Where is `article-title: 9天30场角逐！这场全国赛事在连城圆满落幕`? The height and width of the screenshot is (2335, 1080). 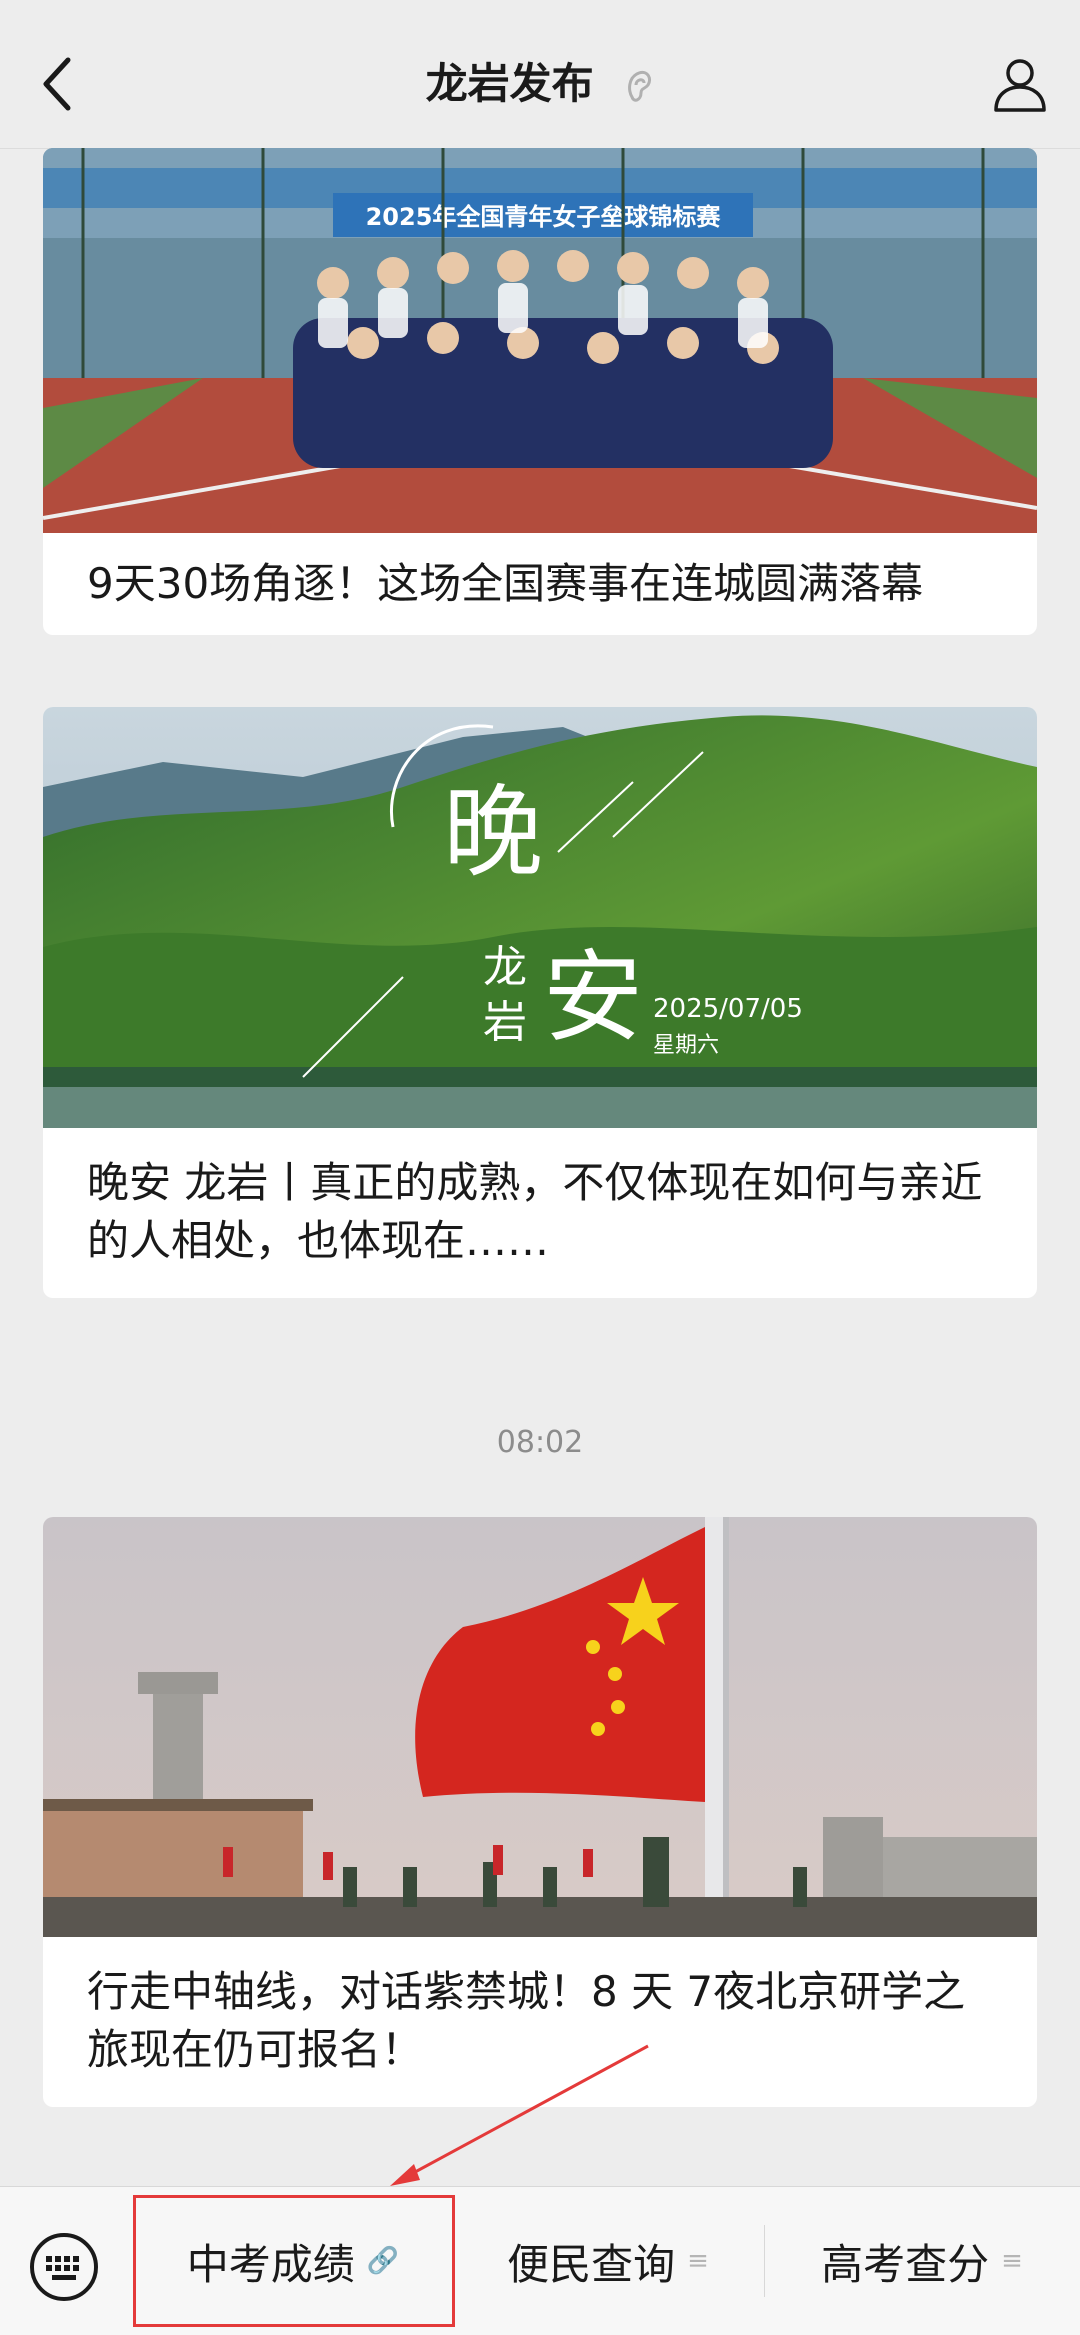
article-title: 9天30场角逐！这场全国赛事在连城圆满落幕 is located at coordinates (540, 584).